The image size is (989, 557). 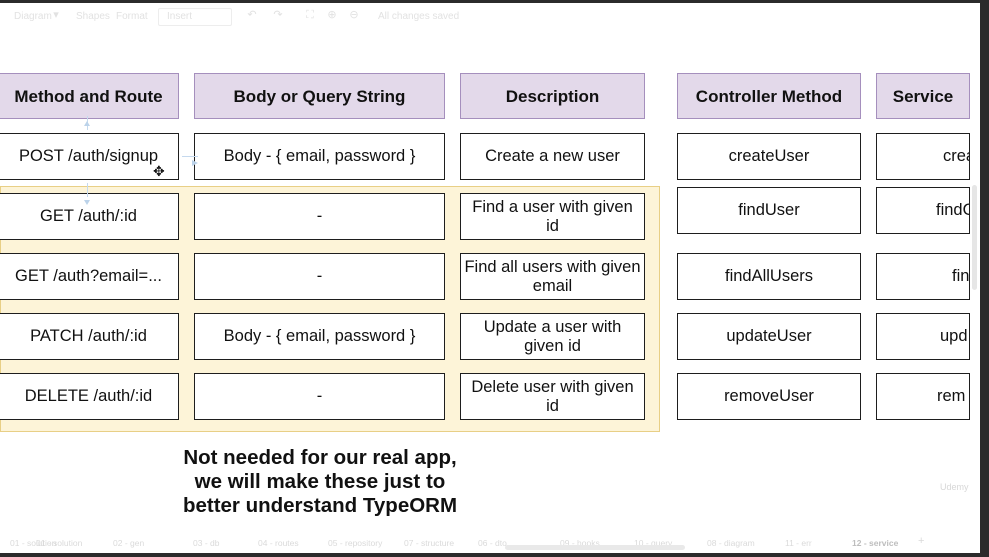 I want to click on cell-description: Find all users with given email, so click(x=552, y=276).